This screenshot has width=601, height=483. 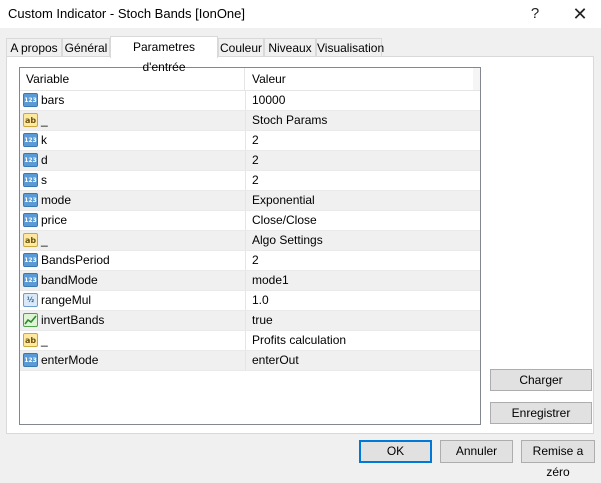 What do you see at coordinates (241, 47) in the screenshot?
I see `tab-couleur: Couleur` at bounding box center [241, 47].